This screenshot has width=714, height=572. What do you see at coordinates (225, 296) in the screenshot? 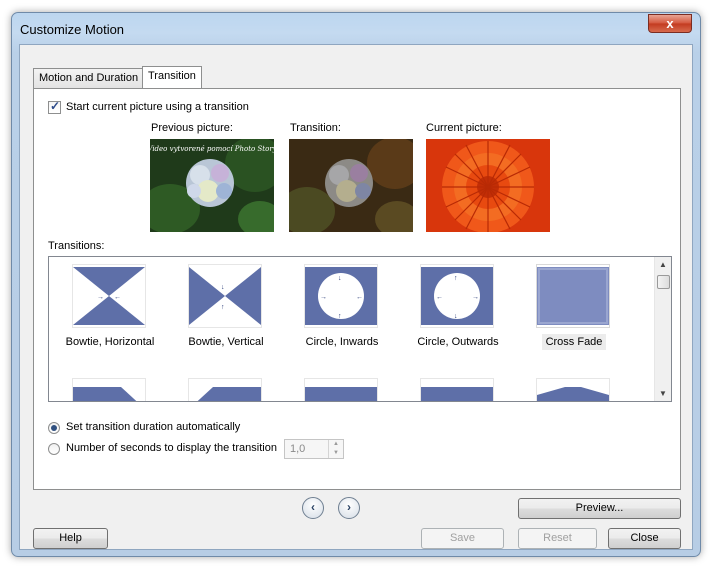
I see `bowtie-vertical-icon: ↓ ↑` at bounding box center [225, 296].